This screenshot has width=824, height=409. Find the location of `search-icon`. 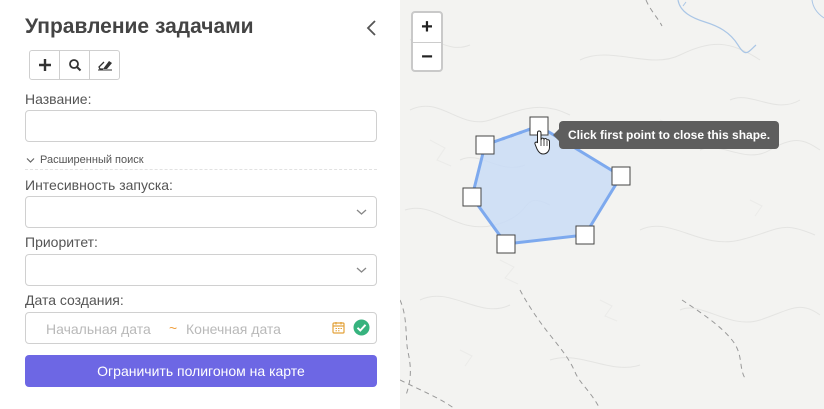

search-icon is located at coordinates (74, 65).